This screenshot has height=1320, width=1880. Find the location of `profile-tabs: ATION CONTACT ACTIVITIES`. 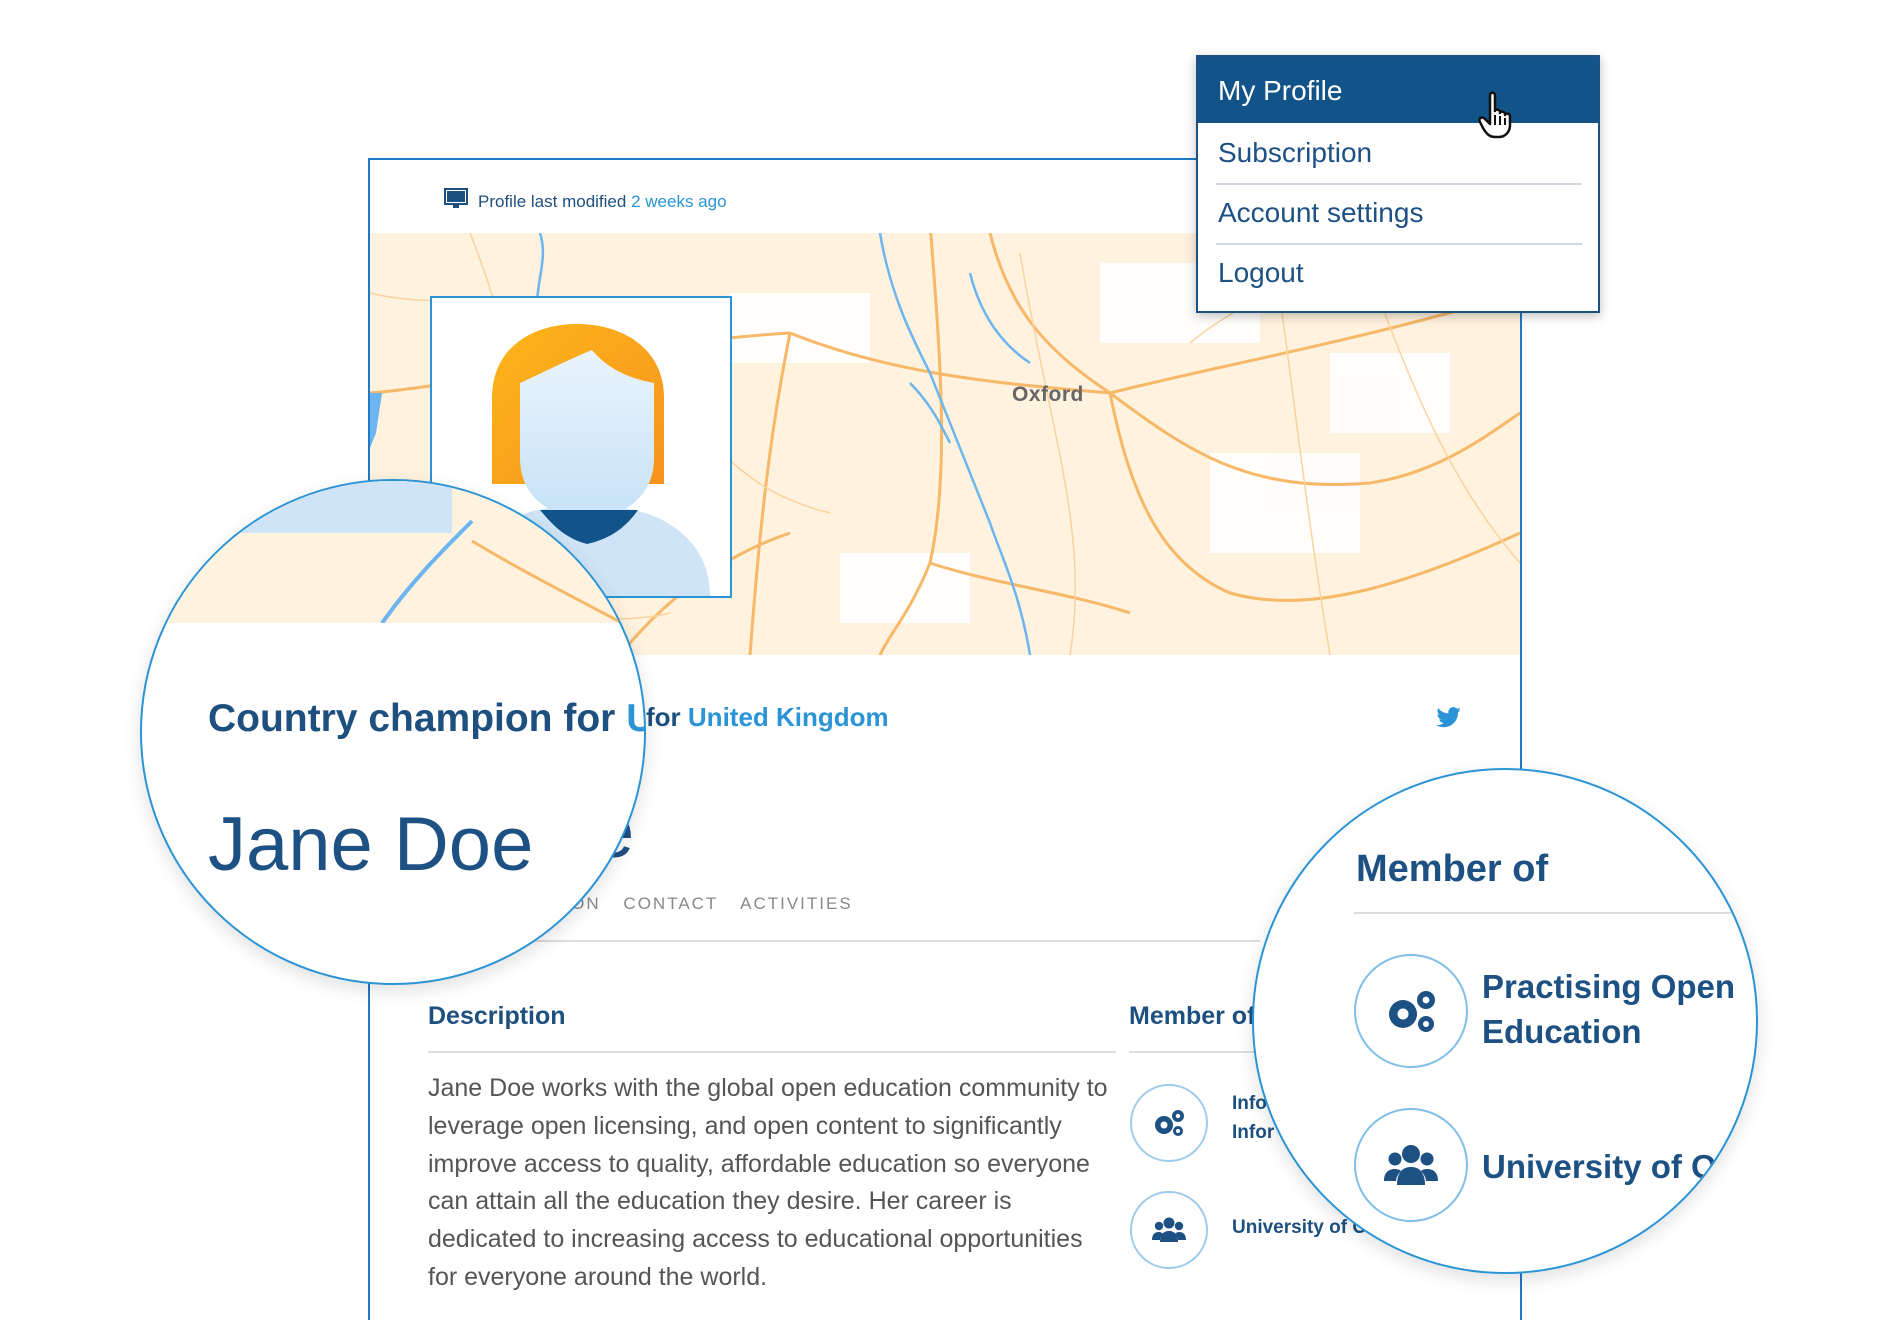

profile-tabs: ATION CONTACT ACTIVITIES is located at coordinates (704, 904).